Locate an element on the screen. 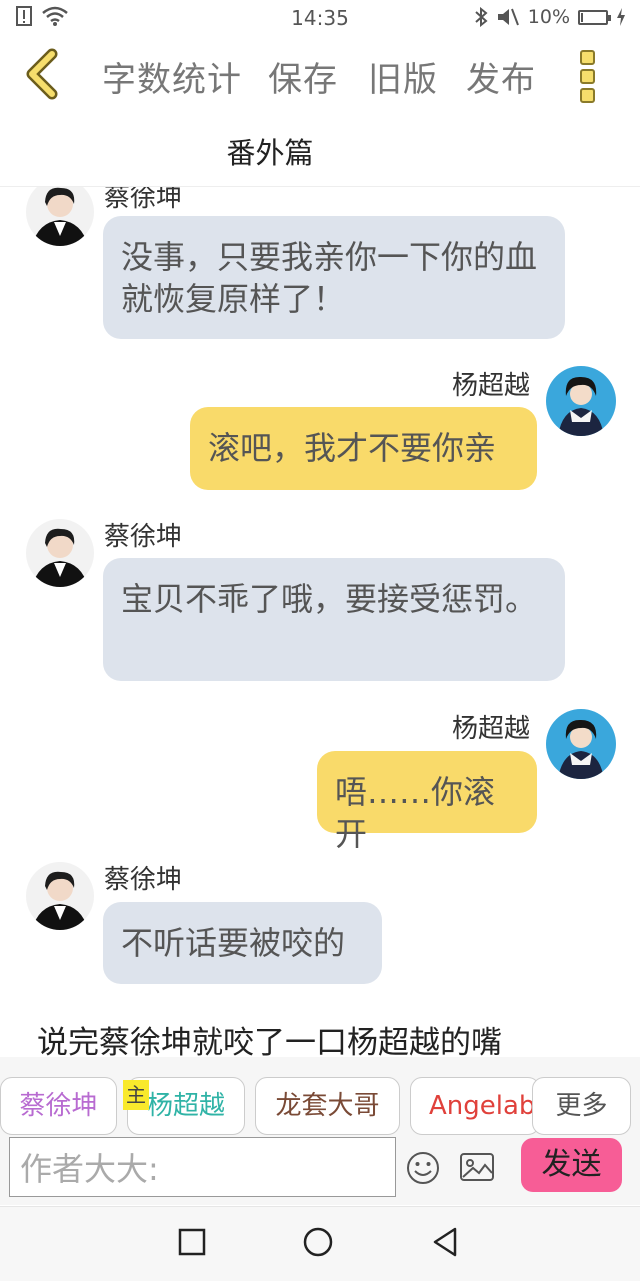 This screenshot has width=640, height=1281. triangle-back-icon is located at coordinates (445, 1242).